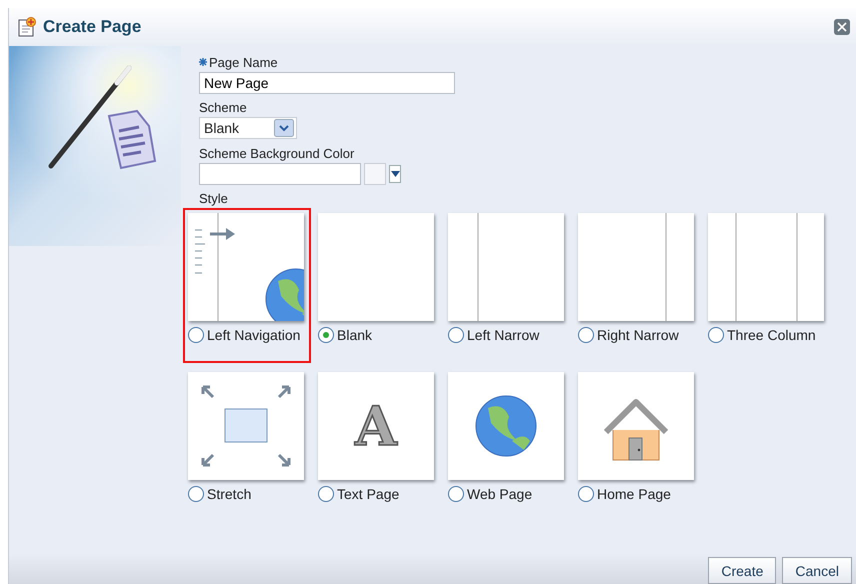 The width and height of the screenshot is (856, 584). What do you see at coordinates (284, 128) in the screenshot?
I see `dropdown-icon` at bounding box center [284, 128].